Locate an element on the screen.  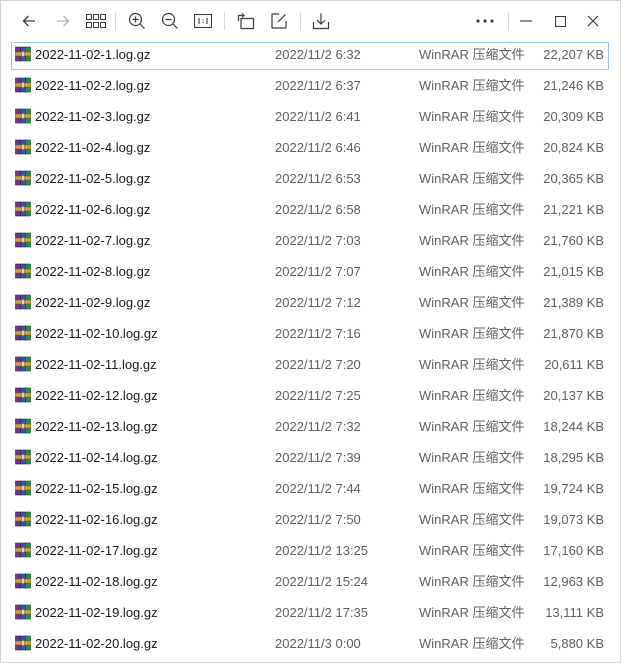
file-name: 2022-11-02-14.log.gz is located at coordinates (96, 457).